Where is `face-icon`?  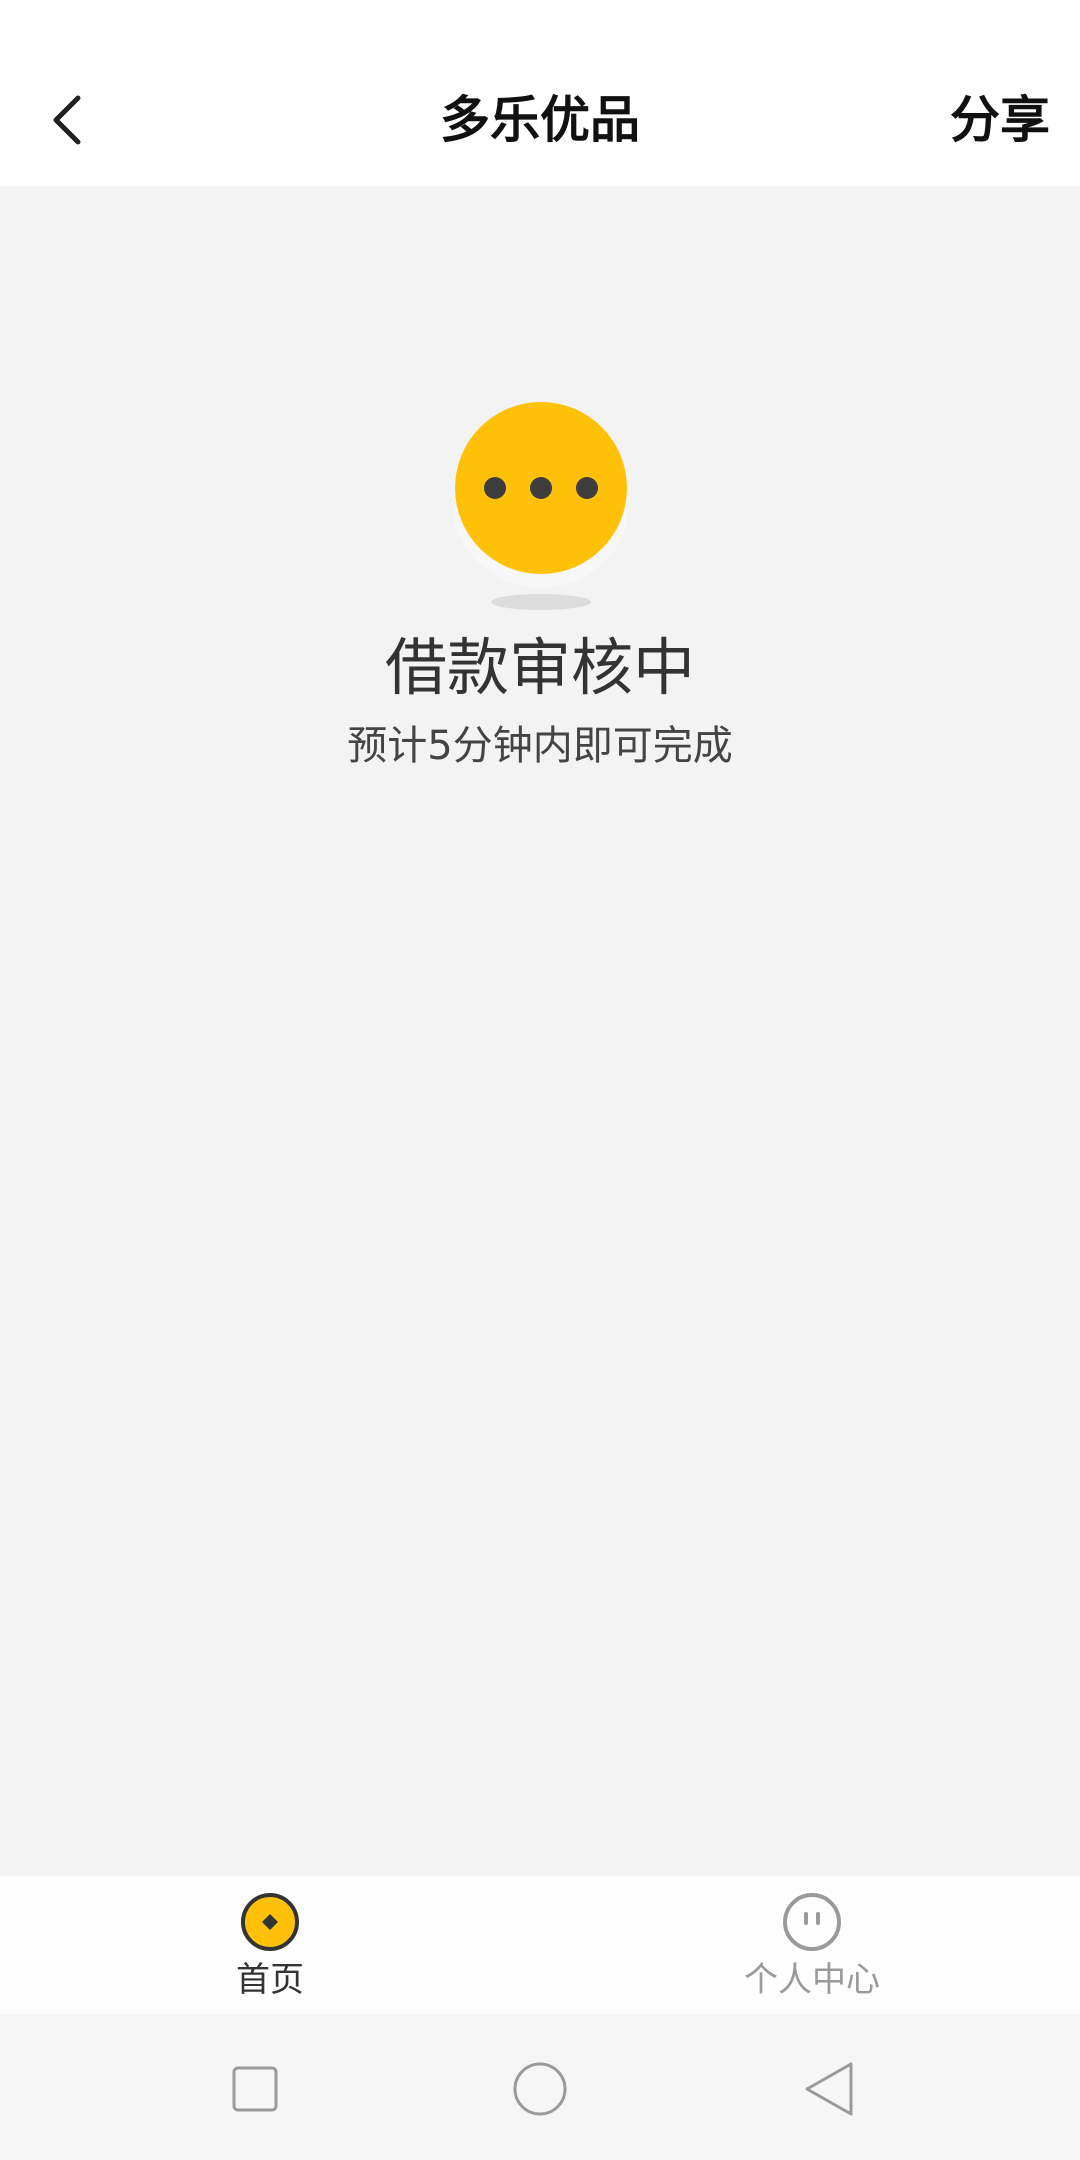
face-icon is located at coordinates (812, 1922).